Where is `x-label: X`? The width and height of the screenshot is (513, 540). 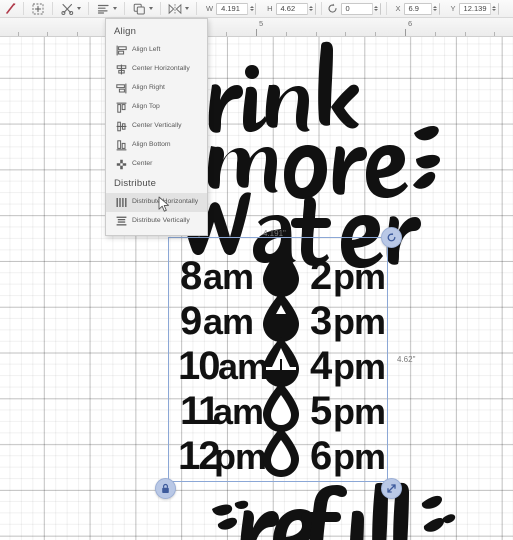 x-label: X is located at coordinates (398, 8).